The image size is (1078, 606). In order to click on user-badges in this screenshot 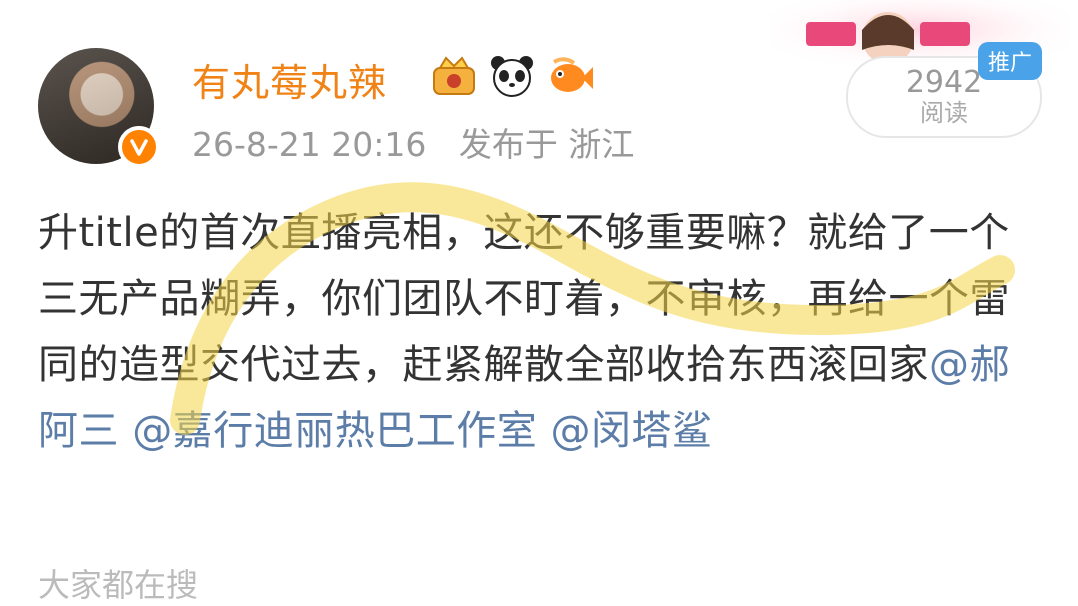, I will do `click(512, 76)`.